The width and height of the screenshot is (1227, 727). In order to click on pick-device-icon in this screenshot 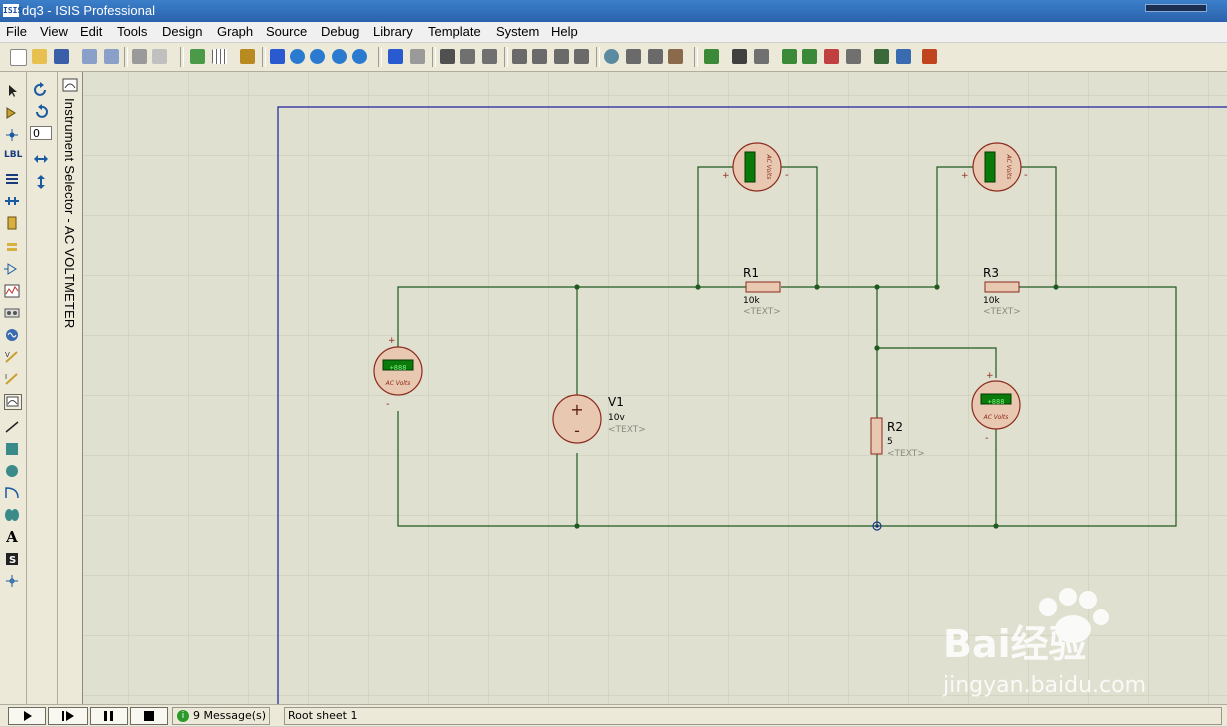, I will do `click(611, 56)`.